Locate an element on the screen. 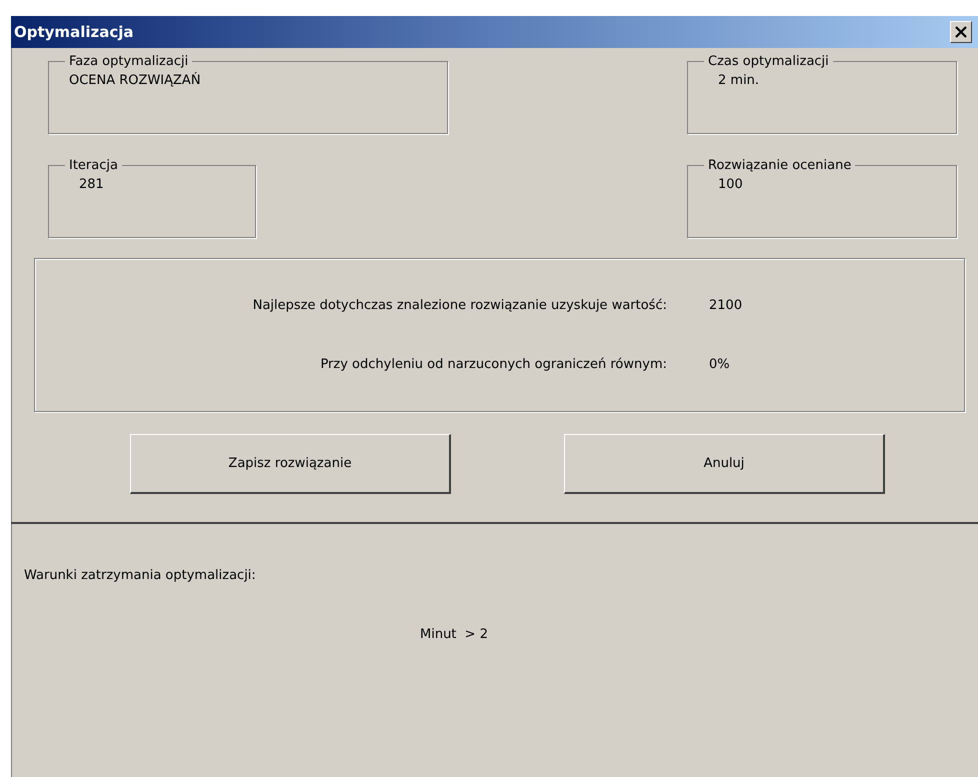  group-label: Rozwiązanie oceniane is located at coordinates (779, 165).